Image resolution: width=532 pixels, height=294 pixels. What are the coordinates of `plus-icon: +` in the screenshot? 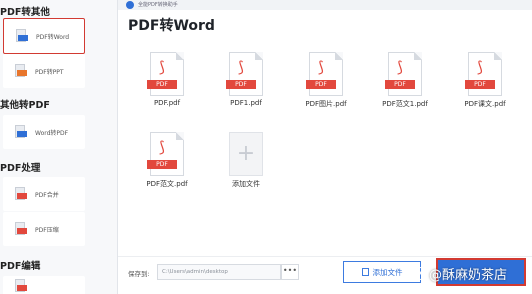 It's located at (246, 153).